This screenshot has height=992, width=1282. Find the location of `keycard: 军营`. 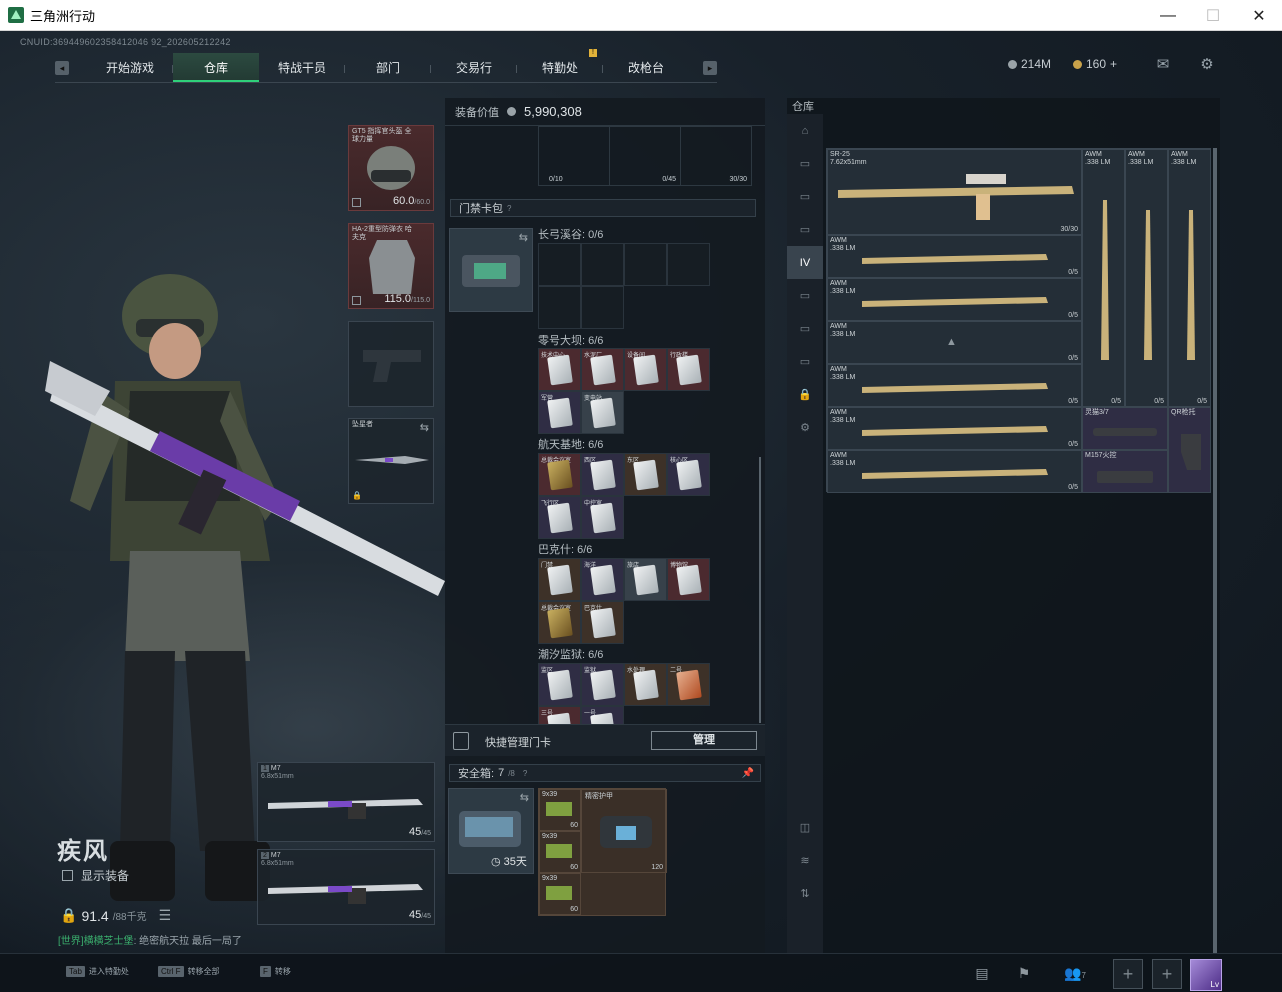

keycard: 军营 is located at coordinates (559, 412).